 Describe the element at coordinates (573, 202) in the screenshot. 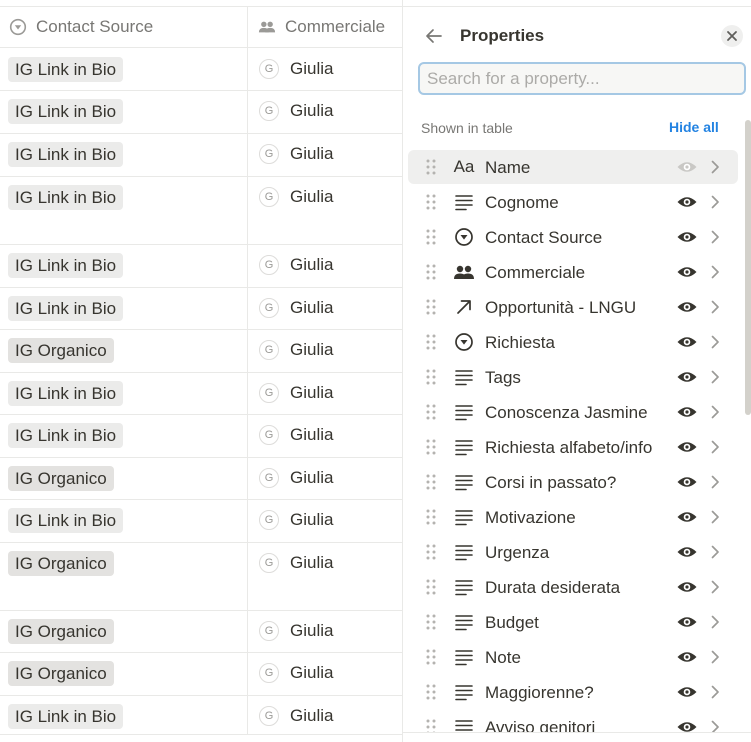

I see `property-item: Cognome` at that location.